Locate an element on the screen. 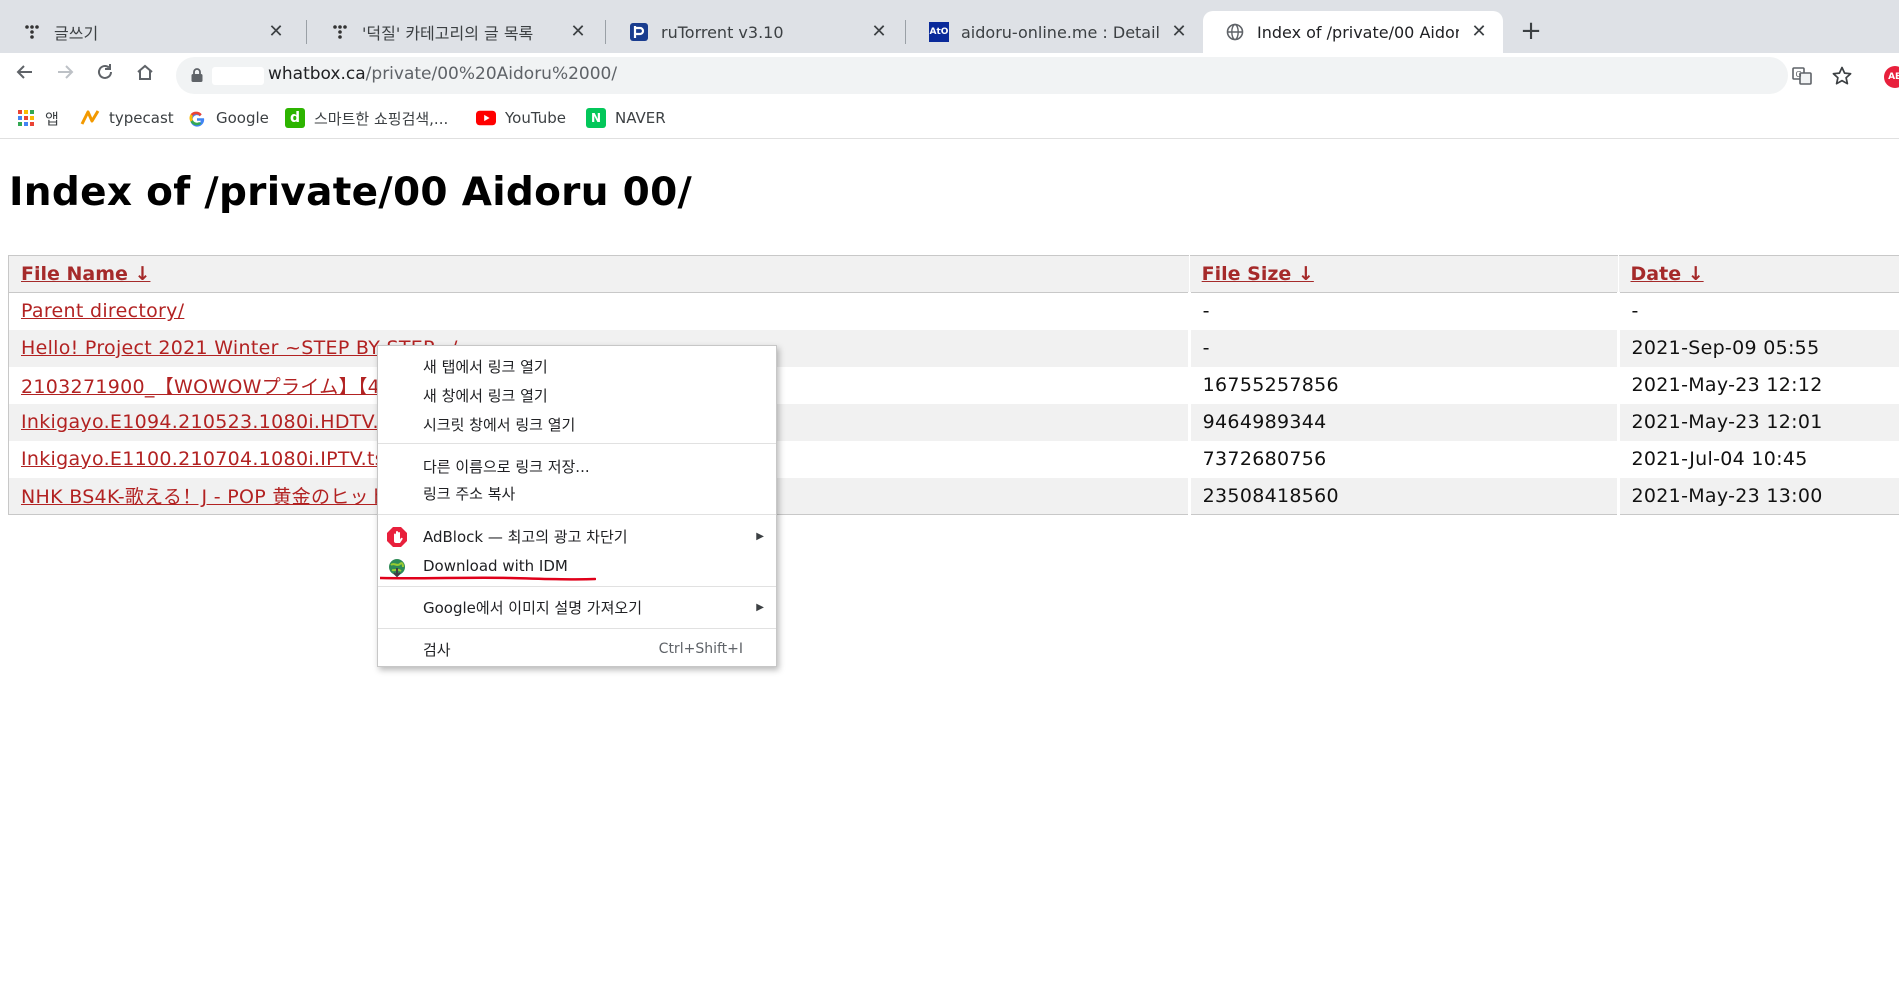  menu-item-open-new-window: 새 창에서 링크 열기 is located at coordinates (577, 395).